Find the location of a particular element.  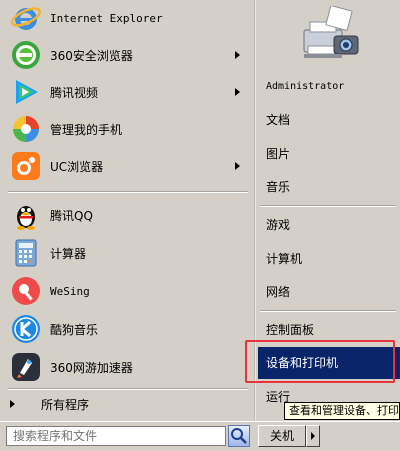

search-button is located at coordinates (239, 436).